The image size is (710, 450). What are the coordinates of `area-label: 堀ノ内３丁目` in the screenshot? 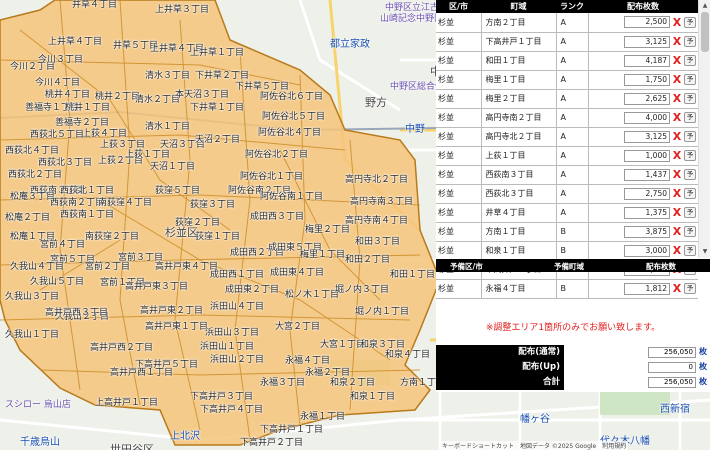 It's located at (362, 290).